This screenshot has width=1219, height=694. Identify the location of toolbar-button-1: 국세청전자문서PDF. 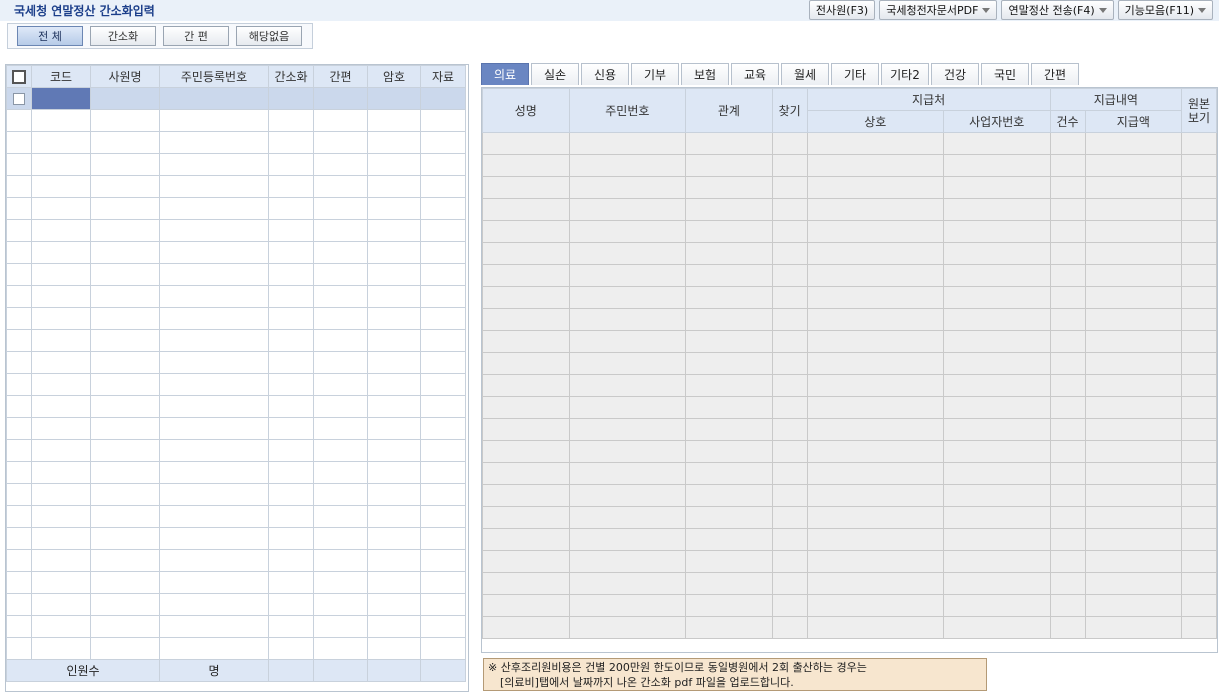
(938, 10).